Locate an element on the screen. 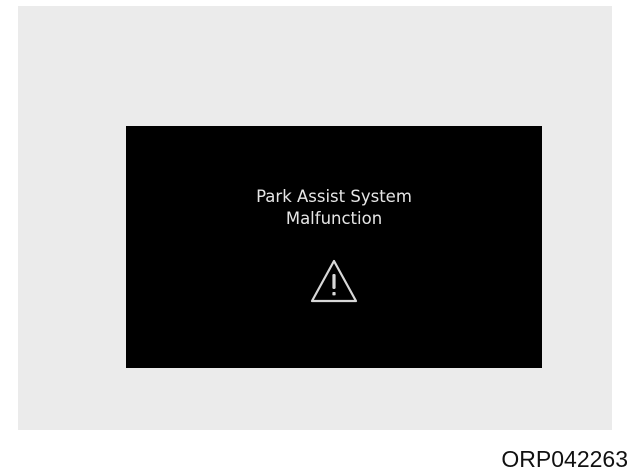 The height and width of the screenshot is (476, 630). message-line-2: Malfunction is located at coordinates (334, 218).